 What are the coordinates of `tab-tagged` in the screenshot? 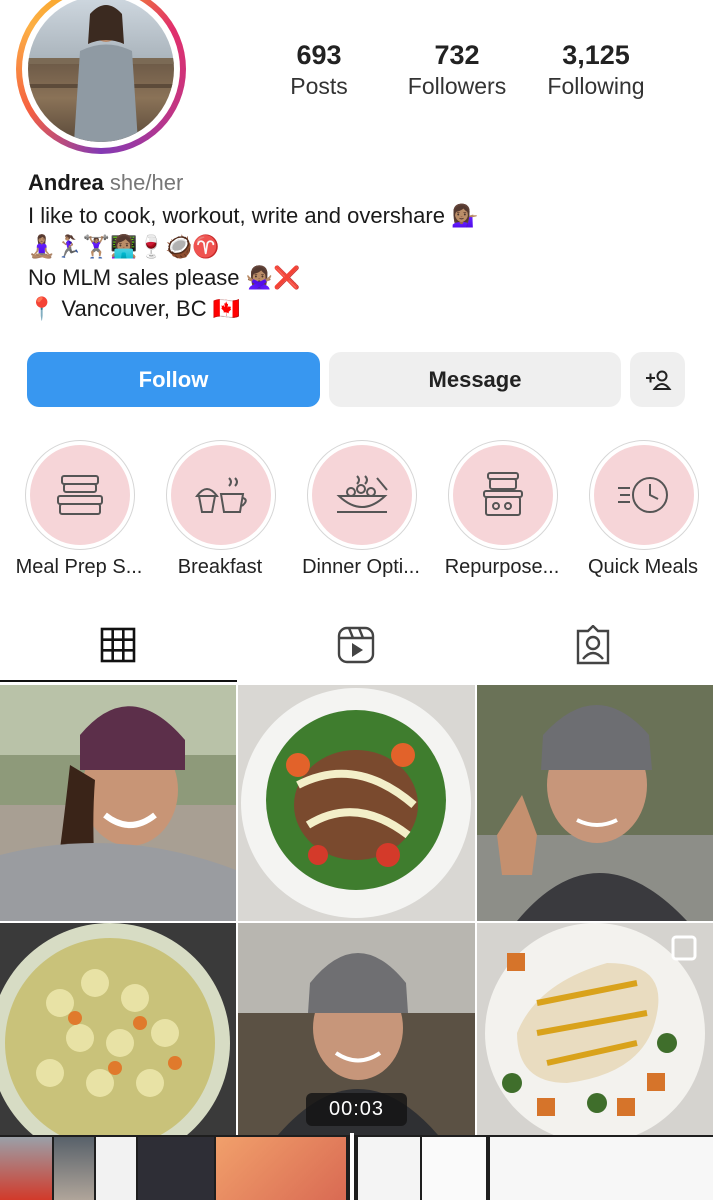 It's located at (593, 645).